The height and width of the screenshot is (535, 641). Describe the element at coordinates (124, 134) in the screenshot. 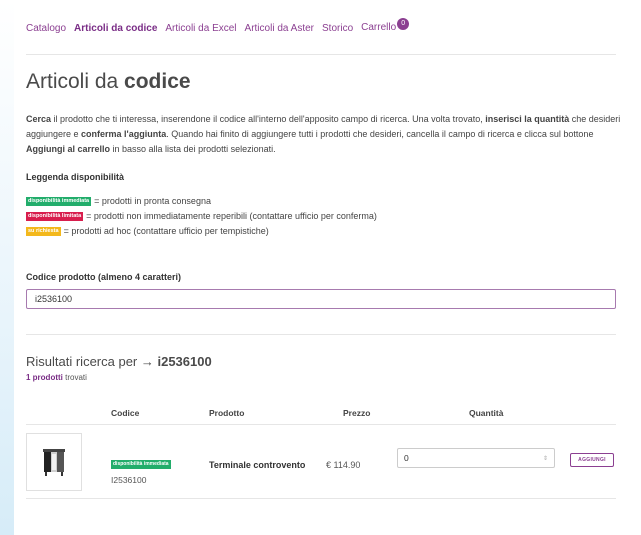

I see `intro-bold-5: conferma l'aggiunta` at that location.